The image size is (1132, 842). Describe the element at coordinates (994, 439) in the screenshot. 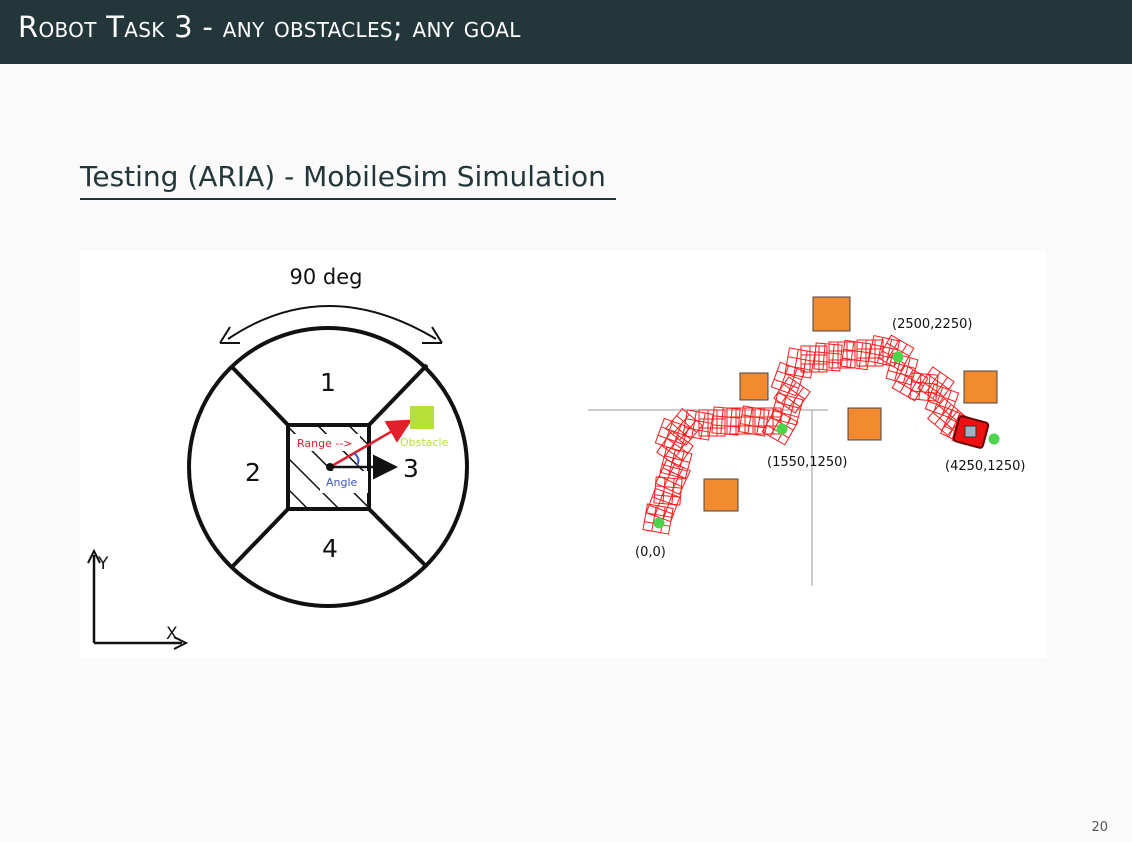

I see `waypoint-goal` at that location.